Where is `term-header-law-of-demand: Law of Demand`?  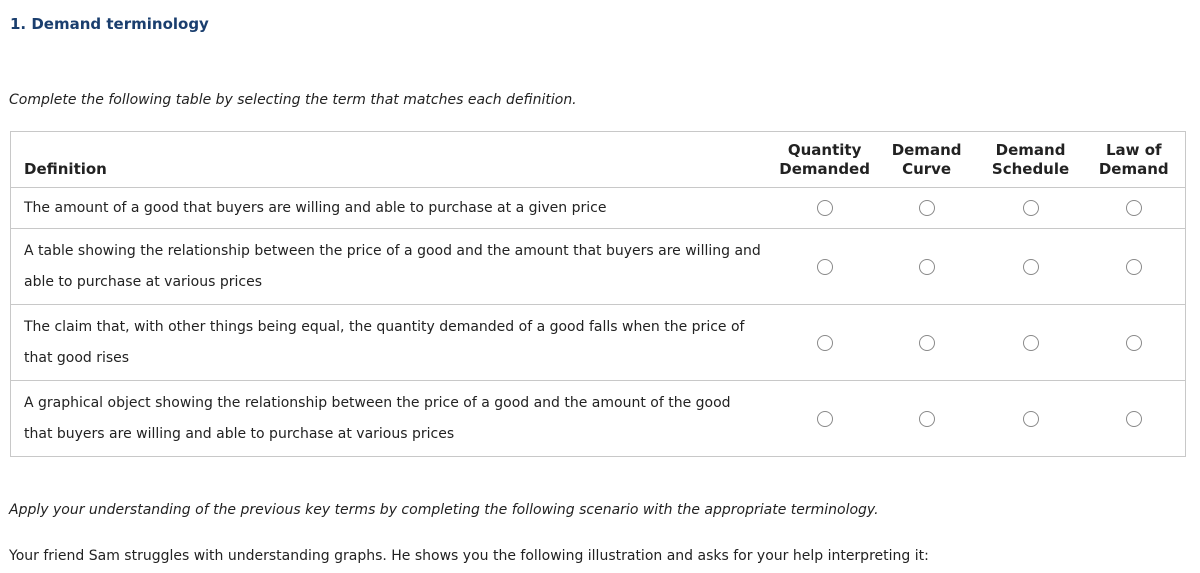 term-header-law-of-demand: Law of Demand is located at coordinates (1134, 159).